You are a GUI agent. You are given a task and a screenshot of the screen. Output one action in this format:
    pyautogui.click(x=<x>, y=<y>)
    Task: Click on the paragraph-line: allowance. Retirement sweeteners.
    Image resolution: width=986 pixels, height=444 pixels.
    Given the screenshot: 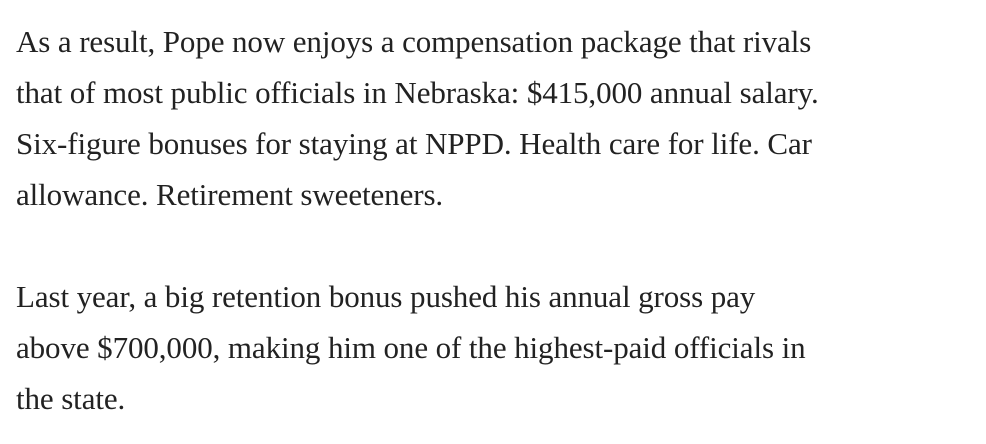 What is the action you would take?
    pyautogui.click(x=230, y=194)
    